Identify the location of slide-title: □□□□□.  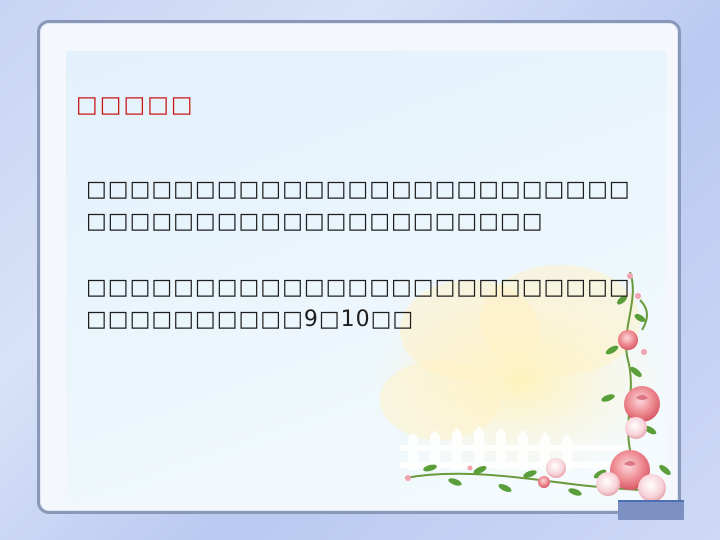
(135, 105).